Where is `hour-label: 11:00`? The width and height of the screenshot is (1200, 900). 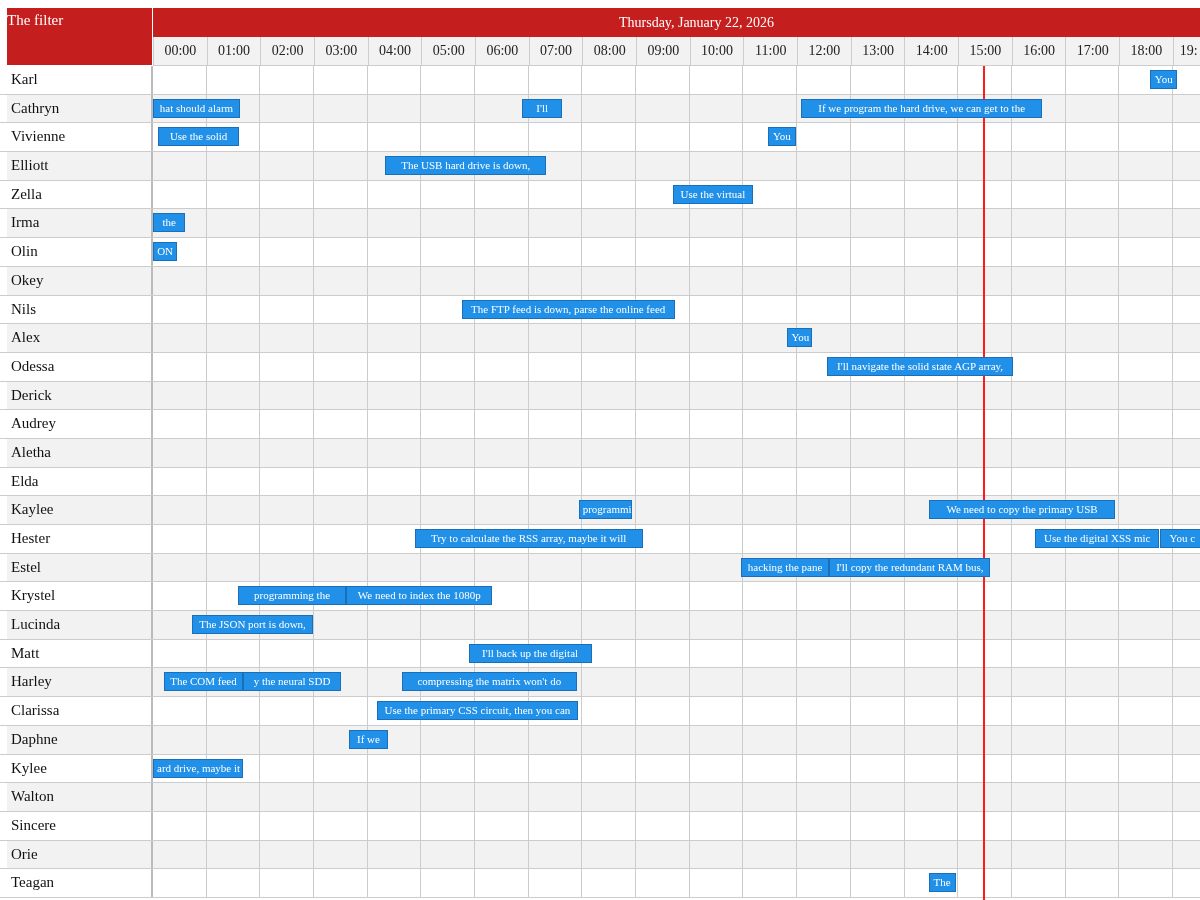
hour-label: 11:00 is located at coordinates (770, 51).